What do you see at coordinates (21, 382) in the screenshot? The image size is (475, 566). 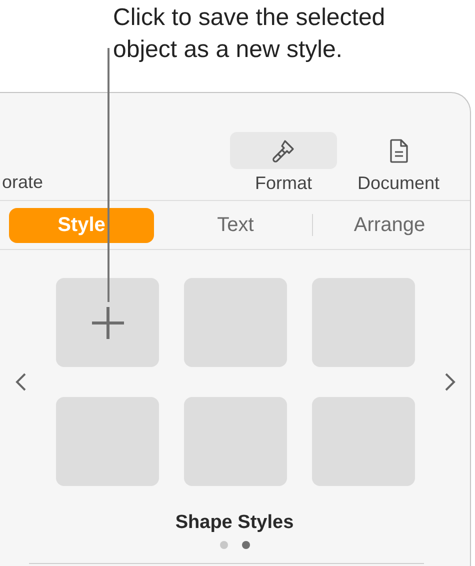 I see `chevron-left-icon` at bounding box center [21, 382].